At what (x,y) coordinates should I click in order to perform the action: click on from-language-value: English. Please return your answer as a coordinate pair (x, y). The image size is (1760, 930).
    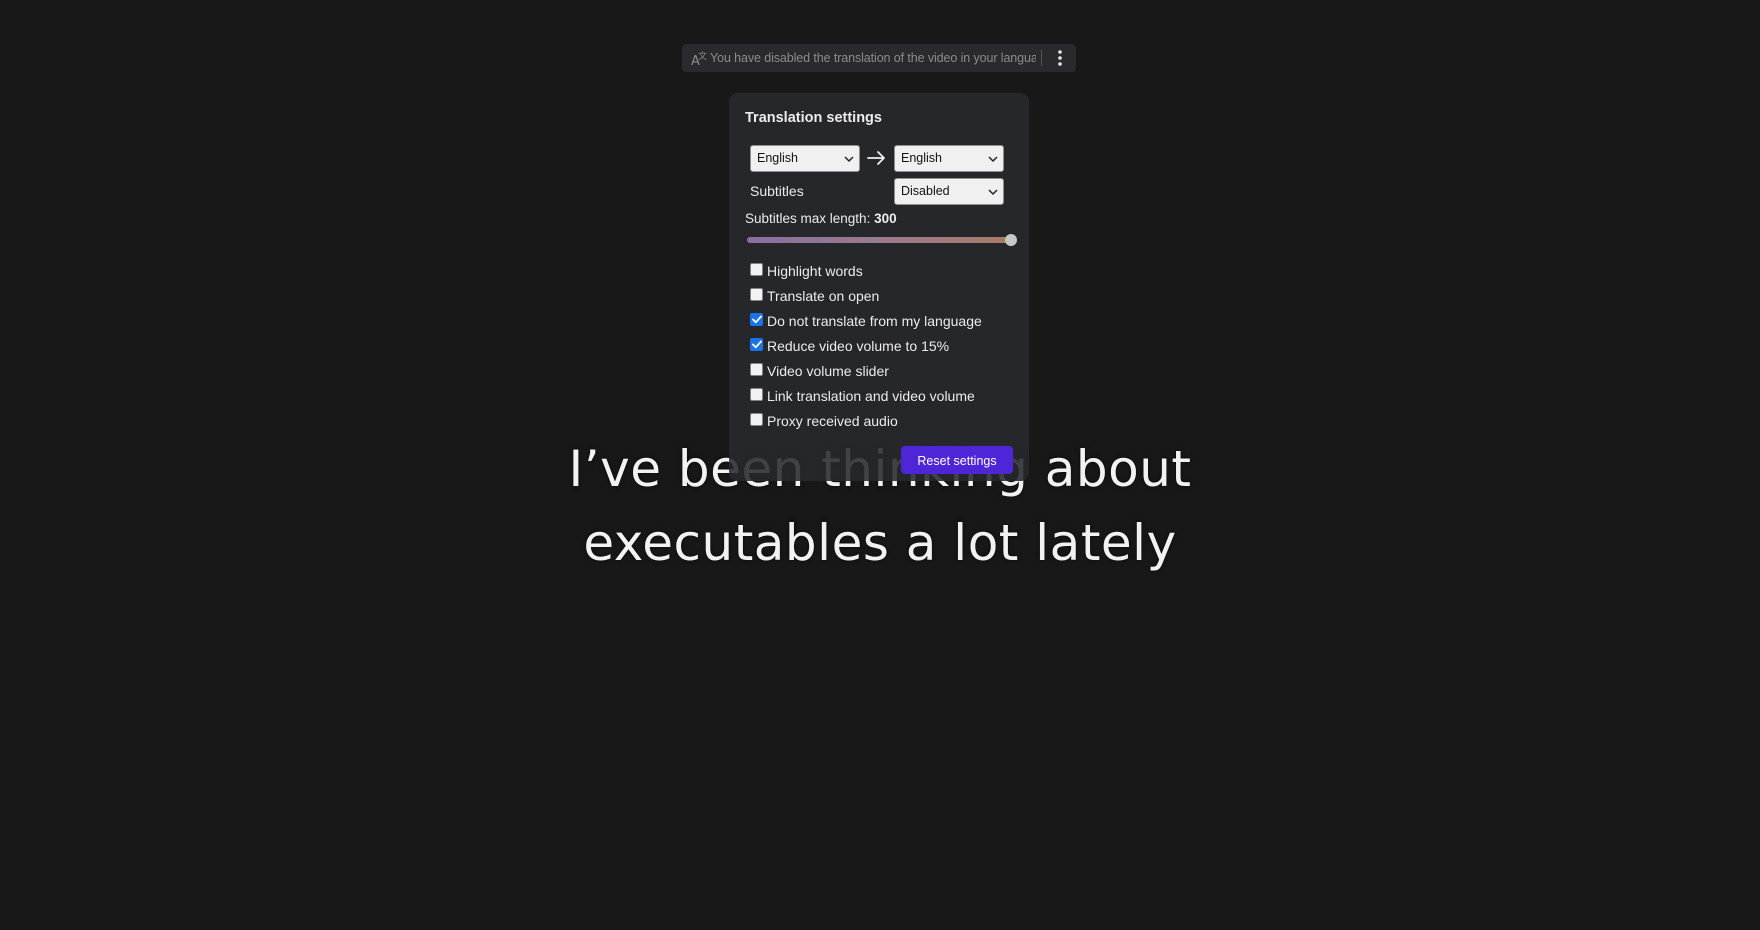
    Looking at the image, I should click on (777, 157).